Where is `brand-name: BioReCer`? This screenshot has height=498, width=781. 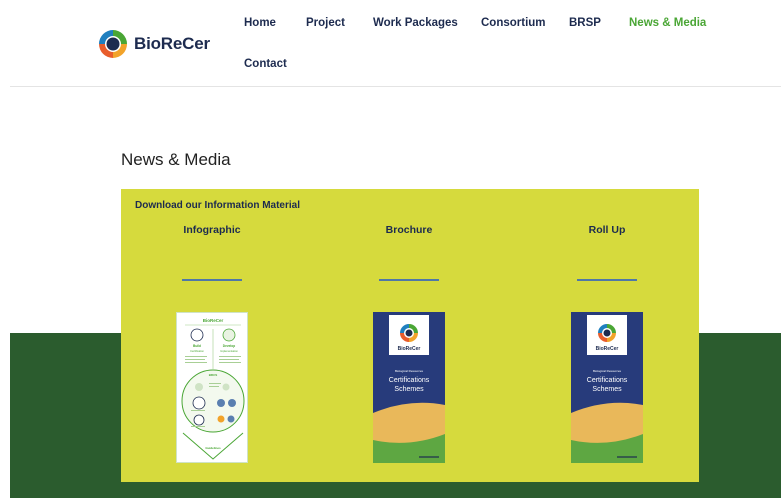
brand-name: BioReCer is located at coordinates (172, 43).